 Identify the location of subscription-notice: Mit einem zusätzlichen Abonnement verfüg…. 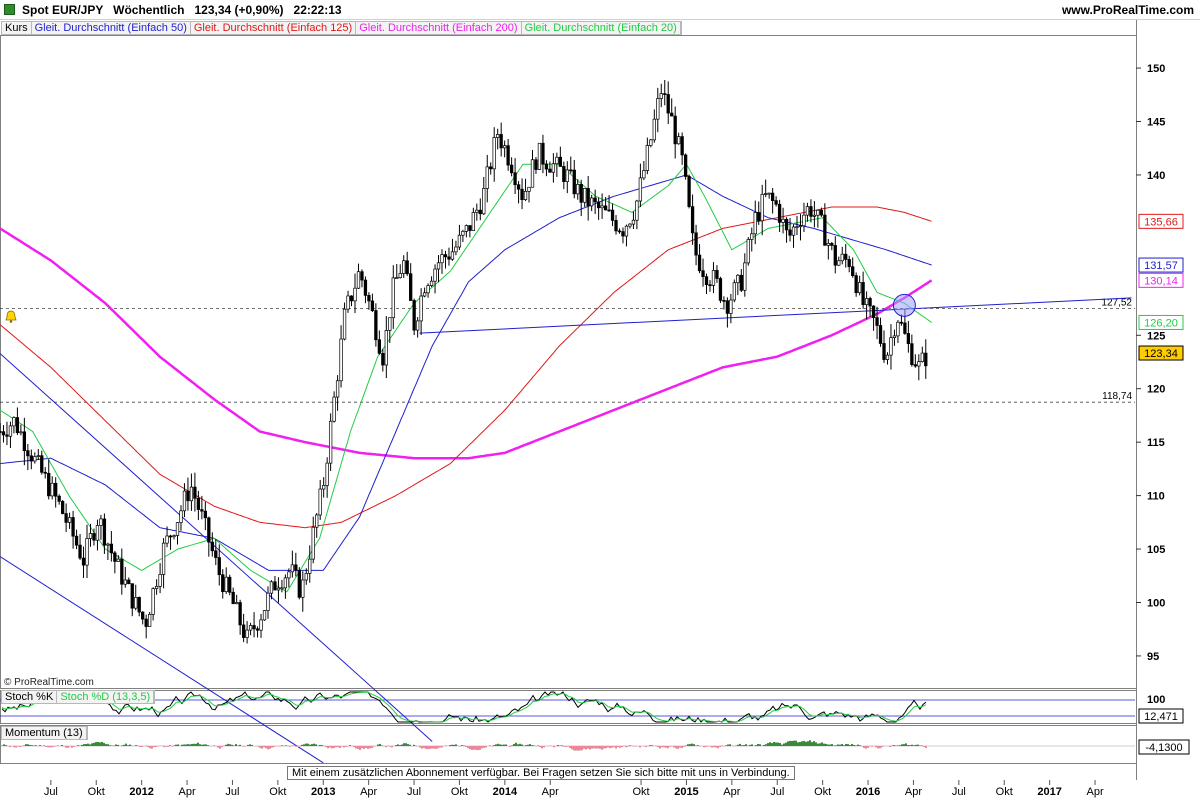
(541, 773).